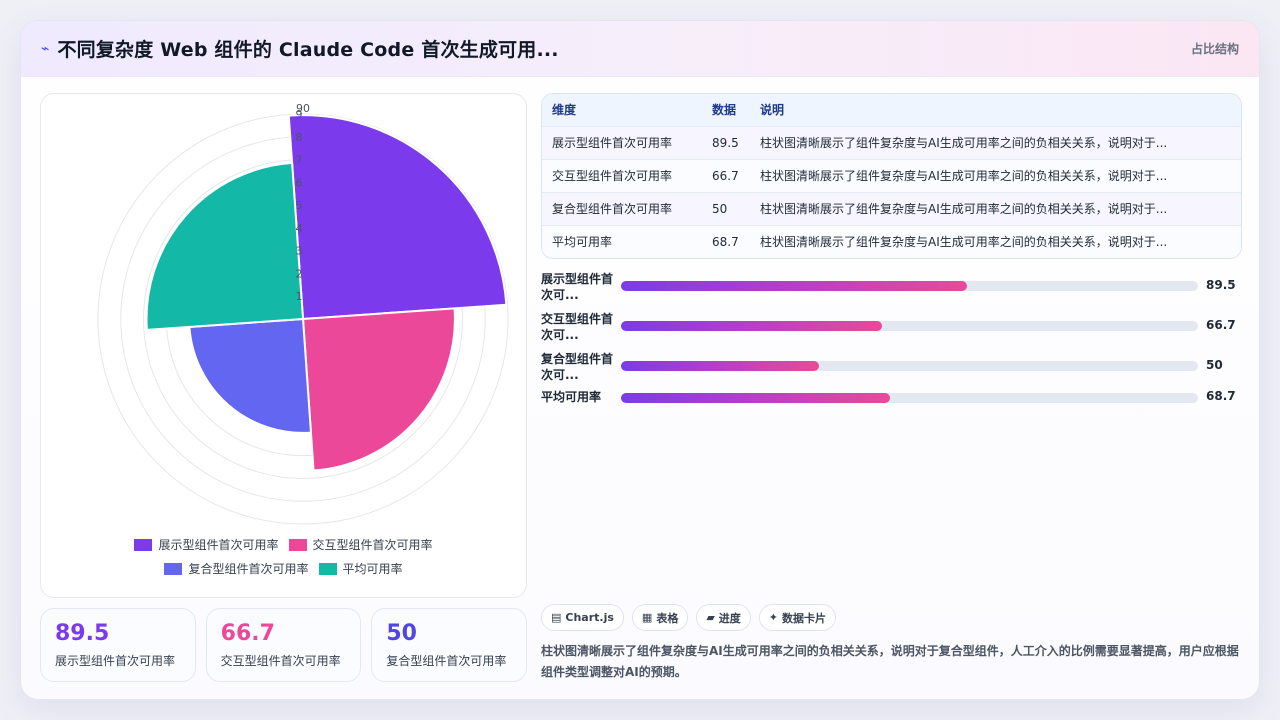 Image resolution: width=1280 pixels, height=720 pixels. Describe the element at coordinates (303, 108) in the screenshot. I see `radial-tick-label: 90` at that location.